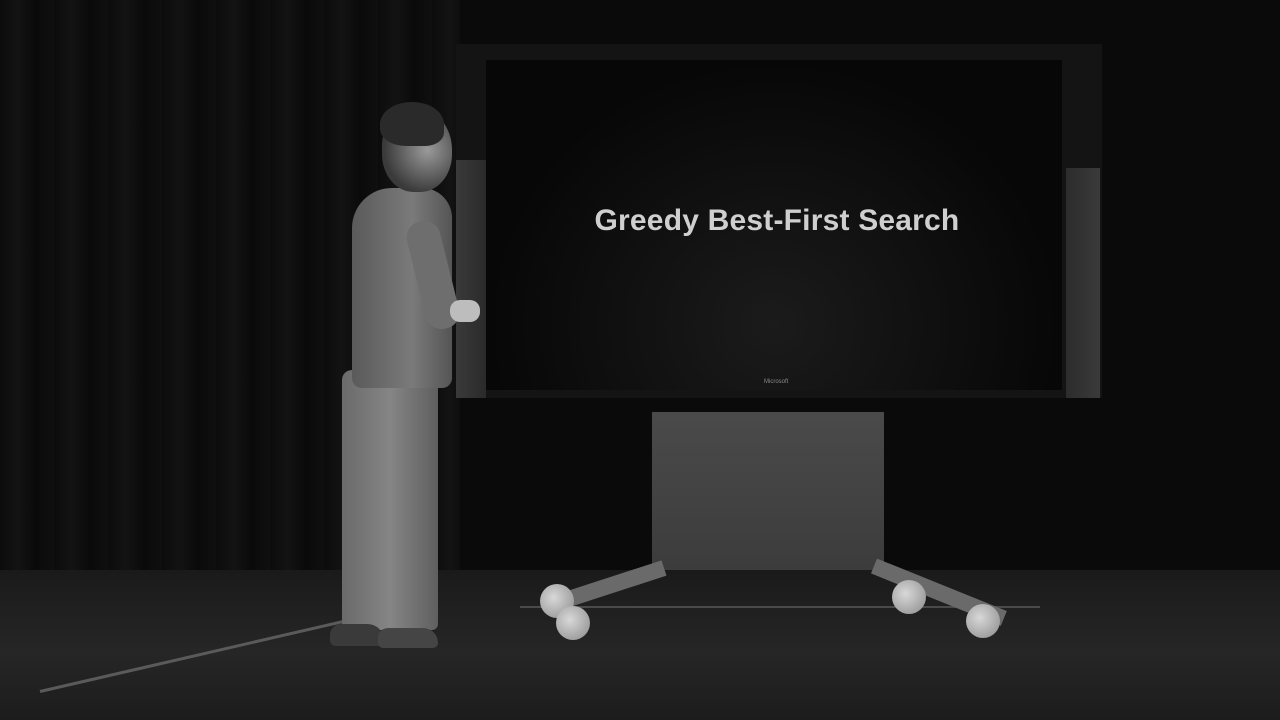  Describe the element at coordinates (777, 220) in the screenshot. I see `slide-title: Greedy Best-First Search` at that location.